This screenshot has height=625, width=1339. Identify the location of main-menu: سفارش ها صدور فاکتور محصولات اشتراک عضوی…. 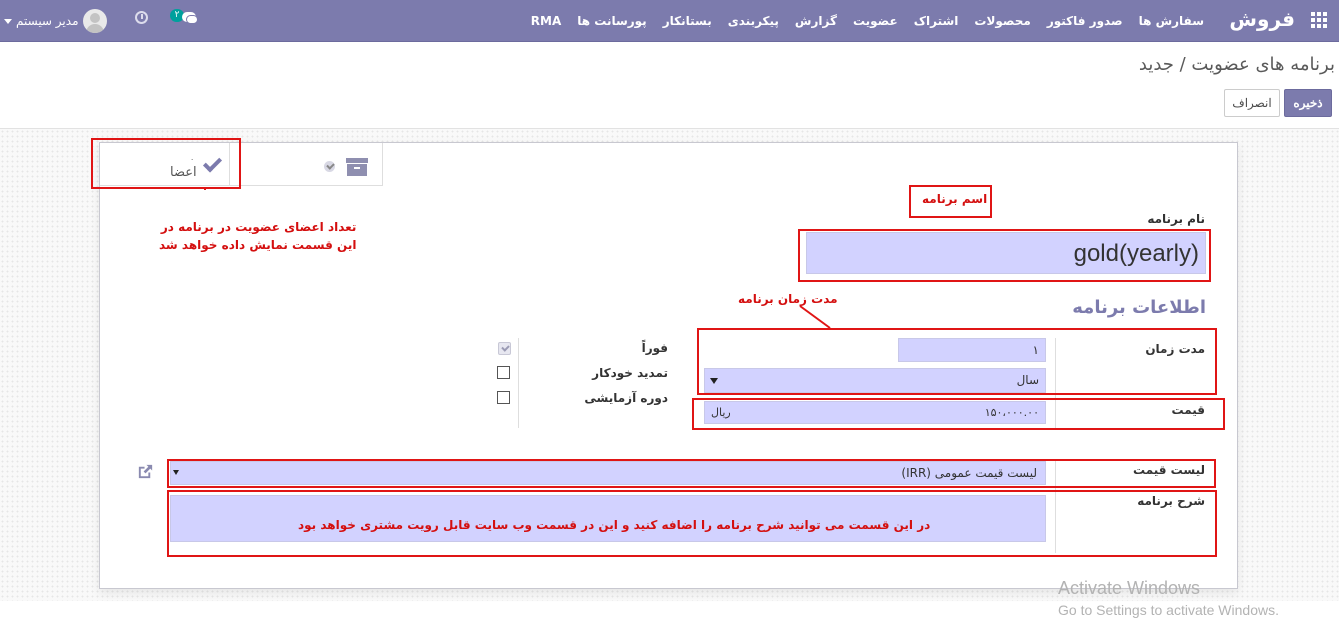
(867, 21).